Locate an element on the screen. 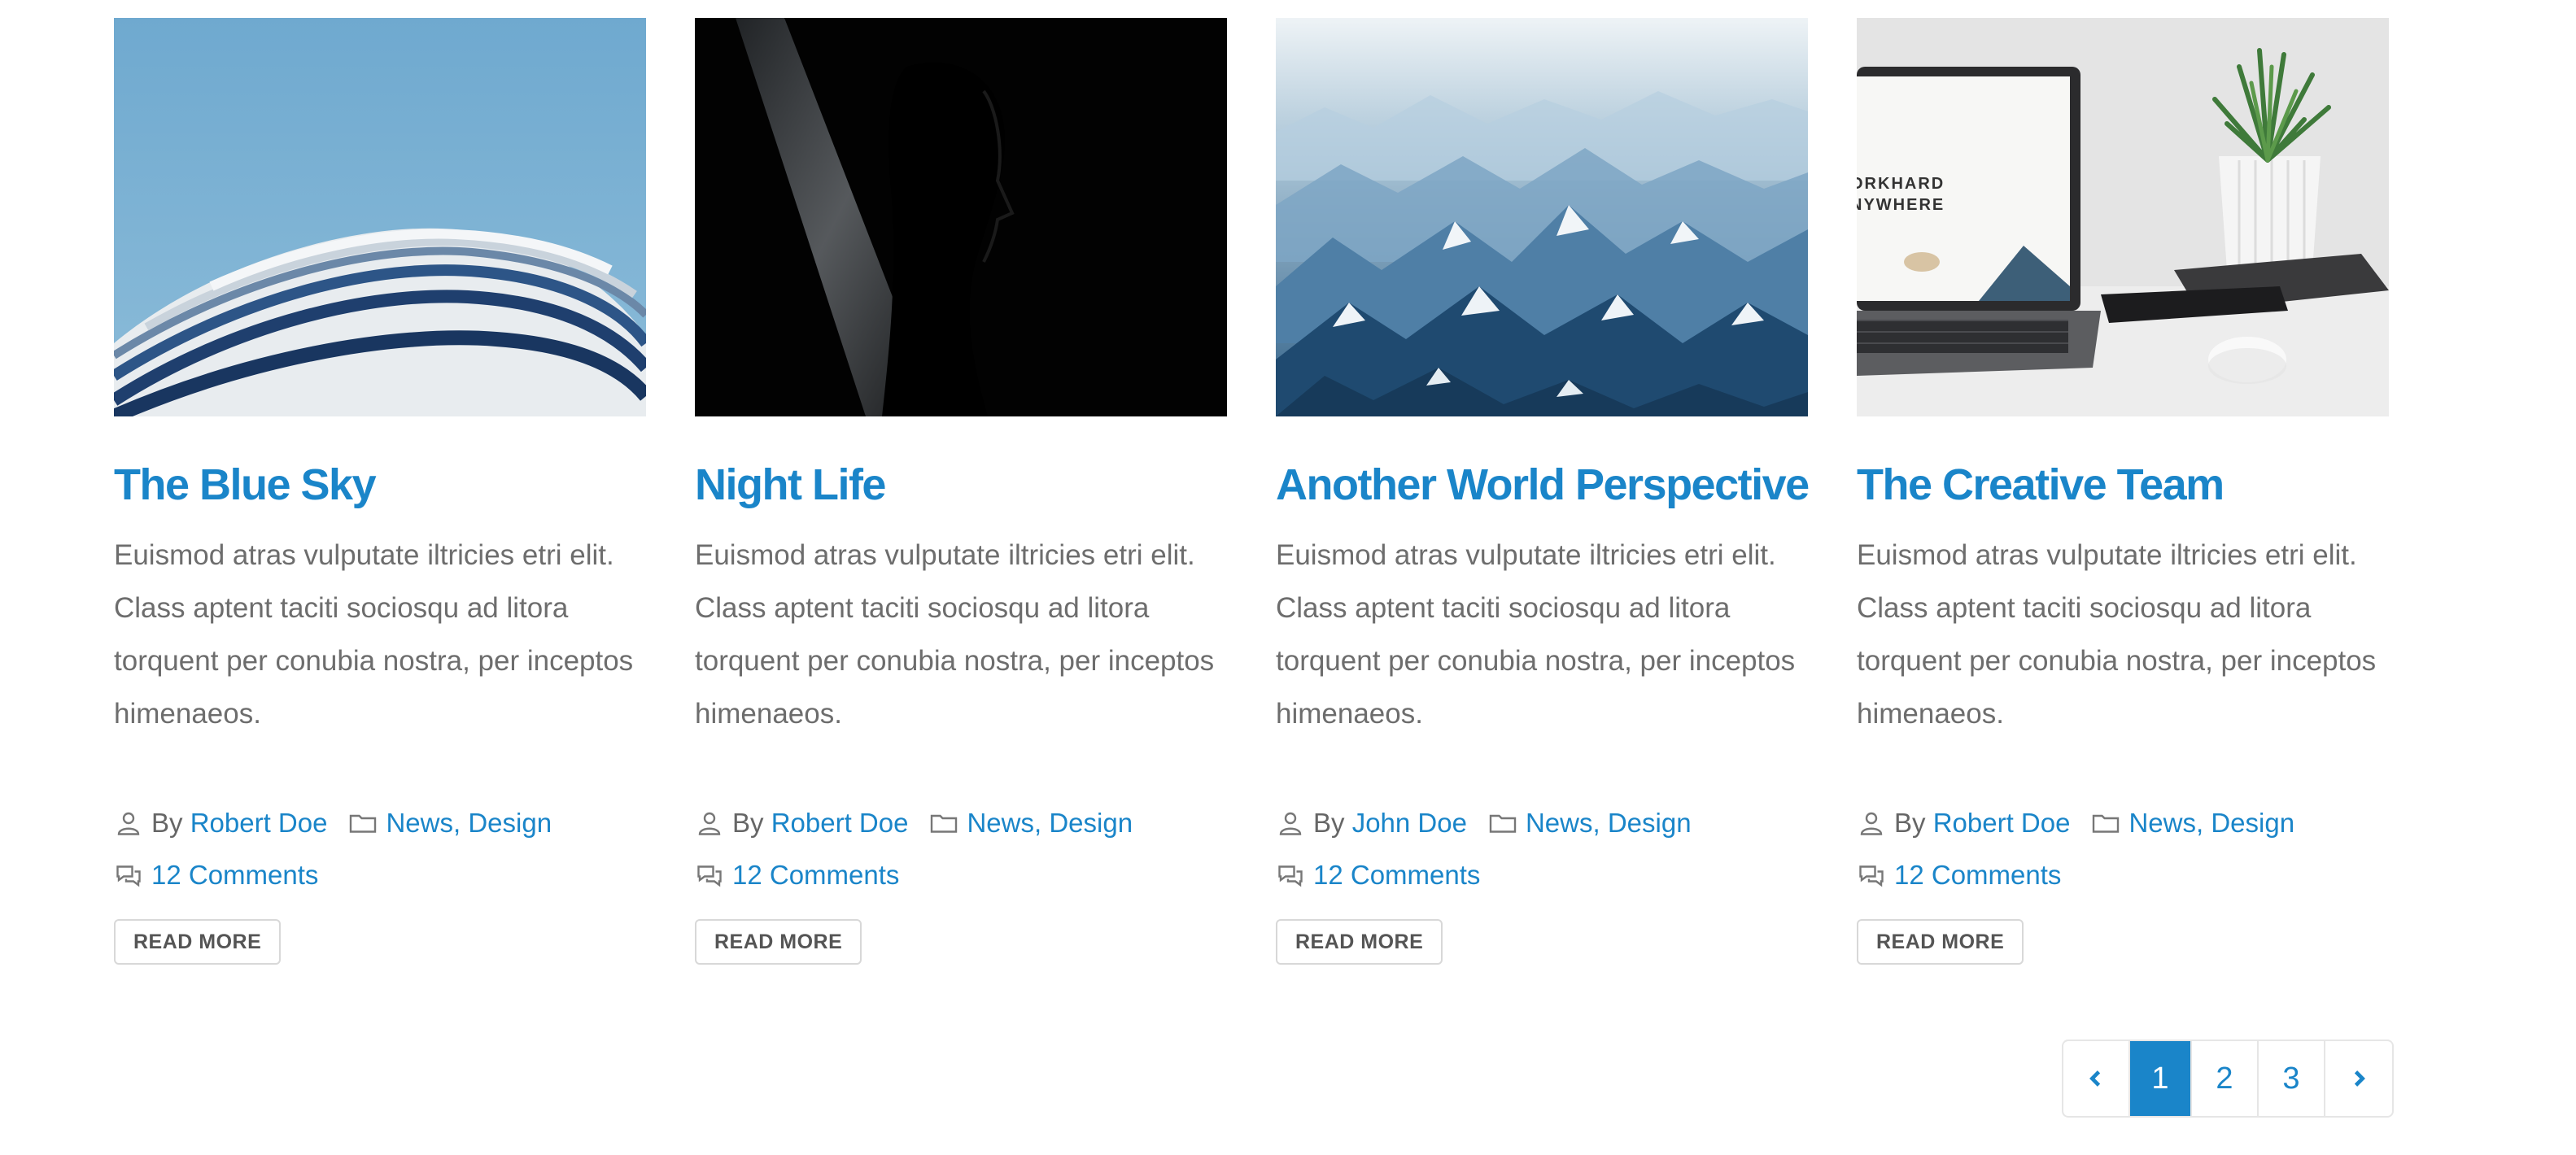 This screenshot has width=2576, height=1155. author-link: John Doe is located at coordinates (1409, 823).